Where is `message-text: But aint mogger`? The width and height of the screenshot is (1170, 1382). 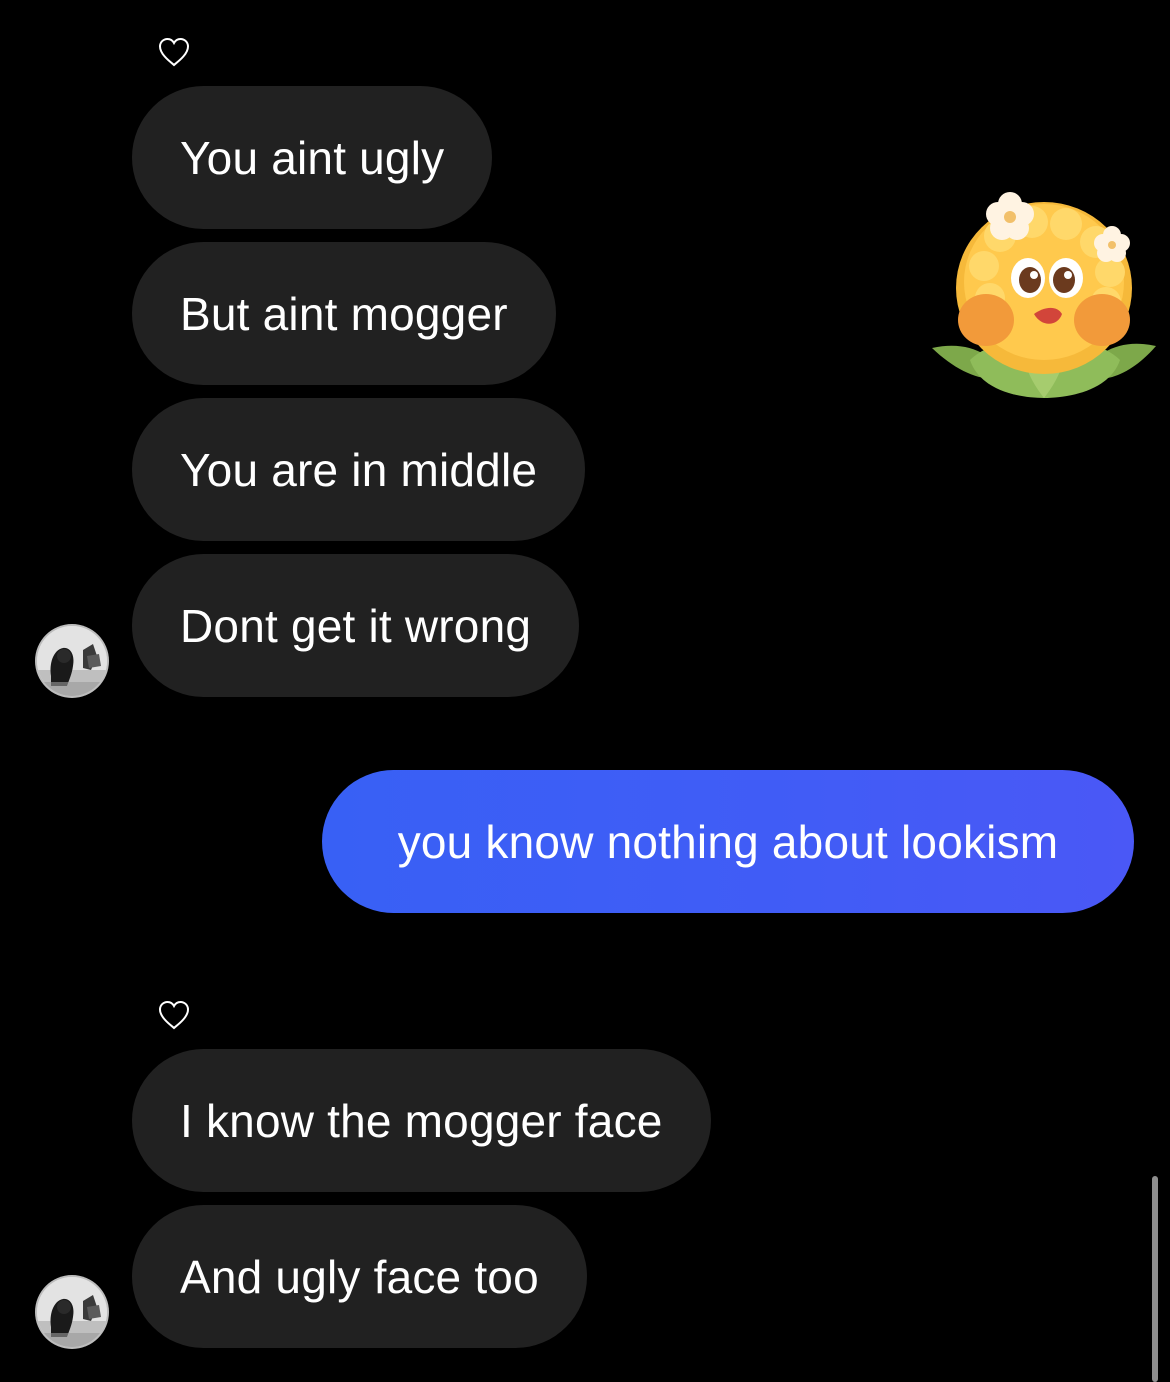 message-text: But aint mogger is located at coordinates (344, 313).